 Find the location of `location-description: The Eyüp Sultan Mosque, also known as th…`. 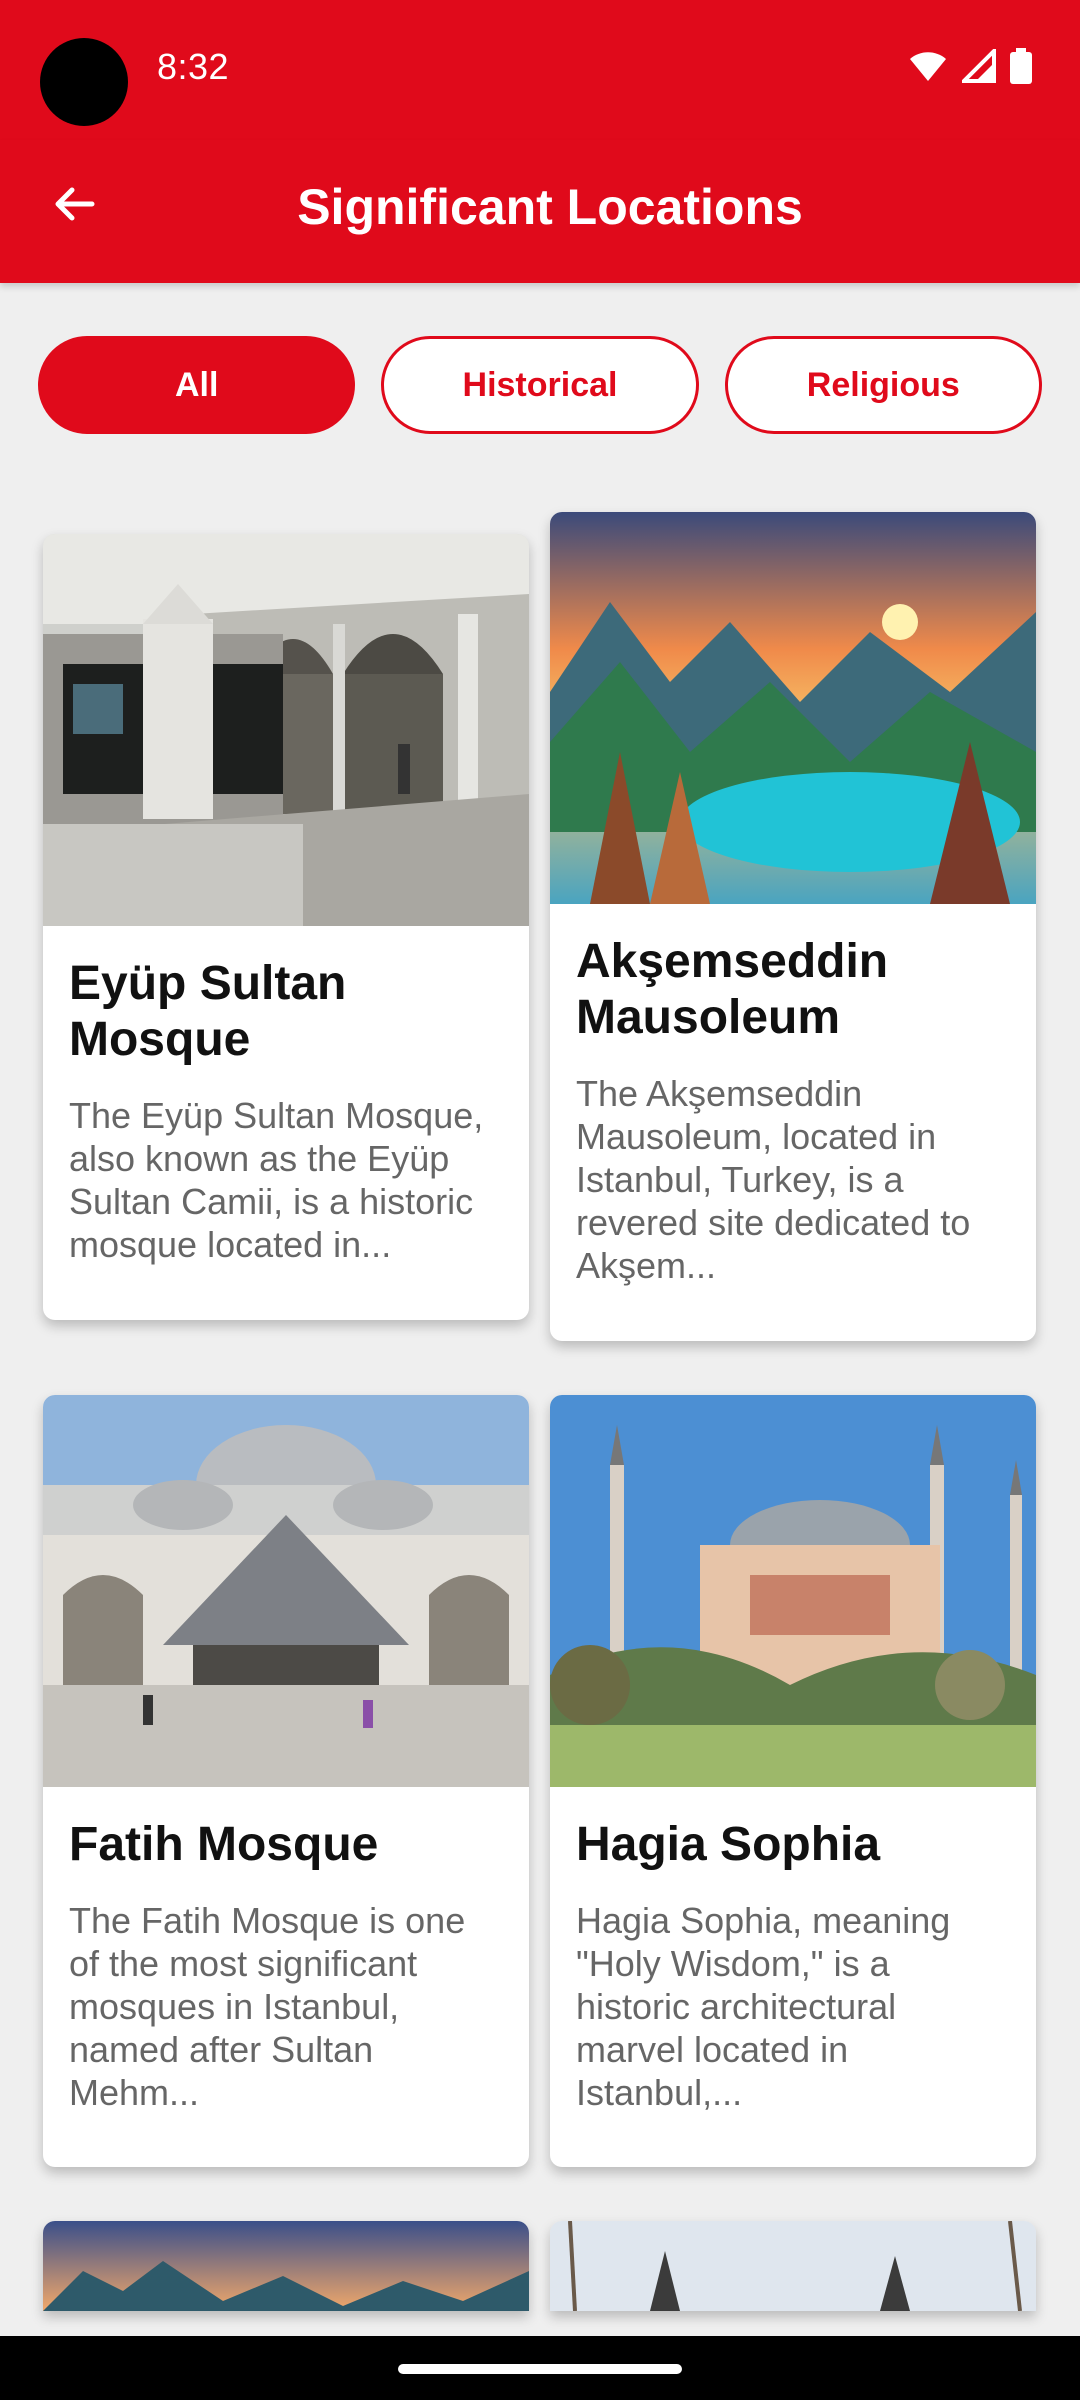

location-description: The Eyüp Sultan Mosque, also known as th… is located at coordinates (276, 1180).